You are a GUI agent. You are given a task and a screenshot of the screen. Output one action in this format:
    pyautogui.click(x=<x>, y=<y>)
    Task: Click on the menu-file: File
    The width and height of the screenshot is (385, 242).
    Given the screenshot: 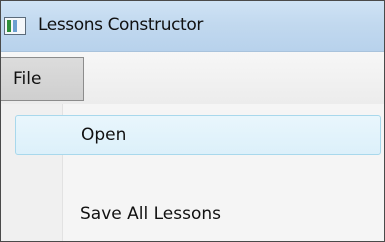 What is the action you would take?
    pyautogui.click(x=42, y=79)
    